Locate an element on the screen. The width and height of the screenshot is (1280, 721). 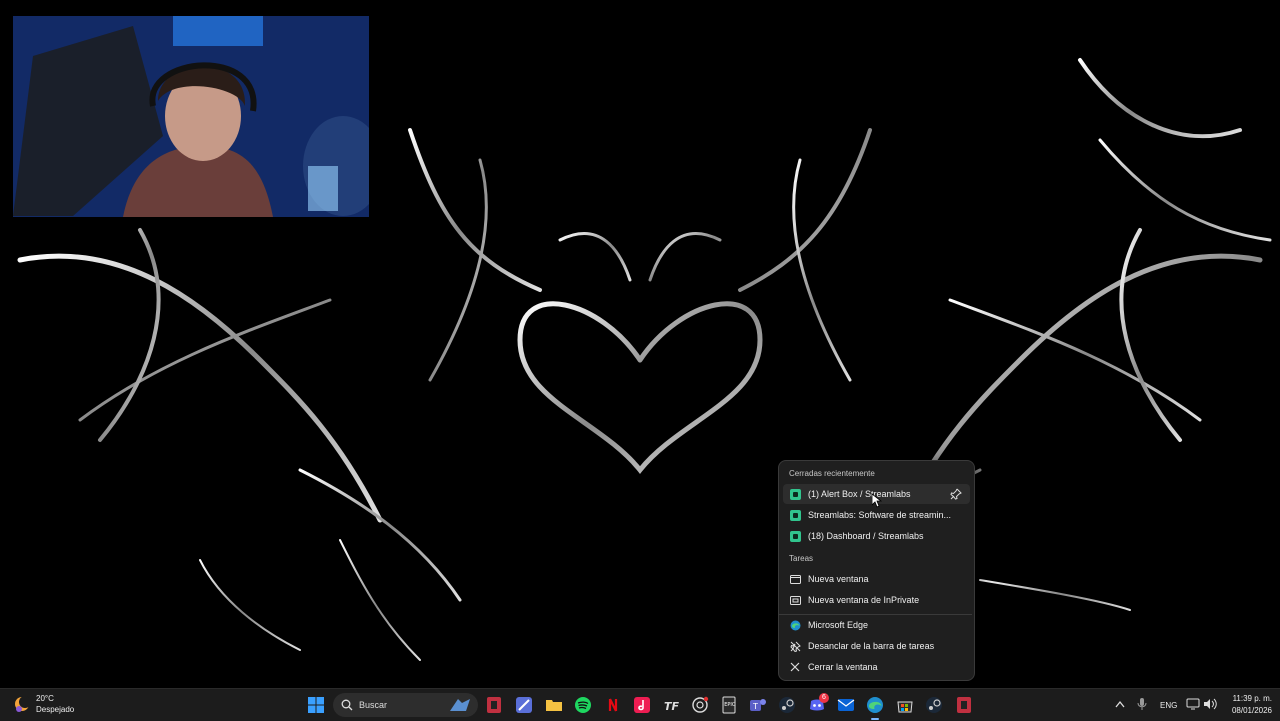
tiktok-icon is located at coordinates (642, 705).